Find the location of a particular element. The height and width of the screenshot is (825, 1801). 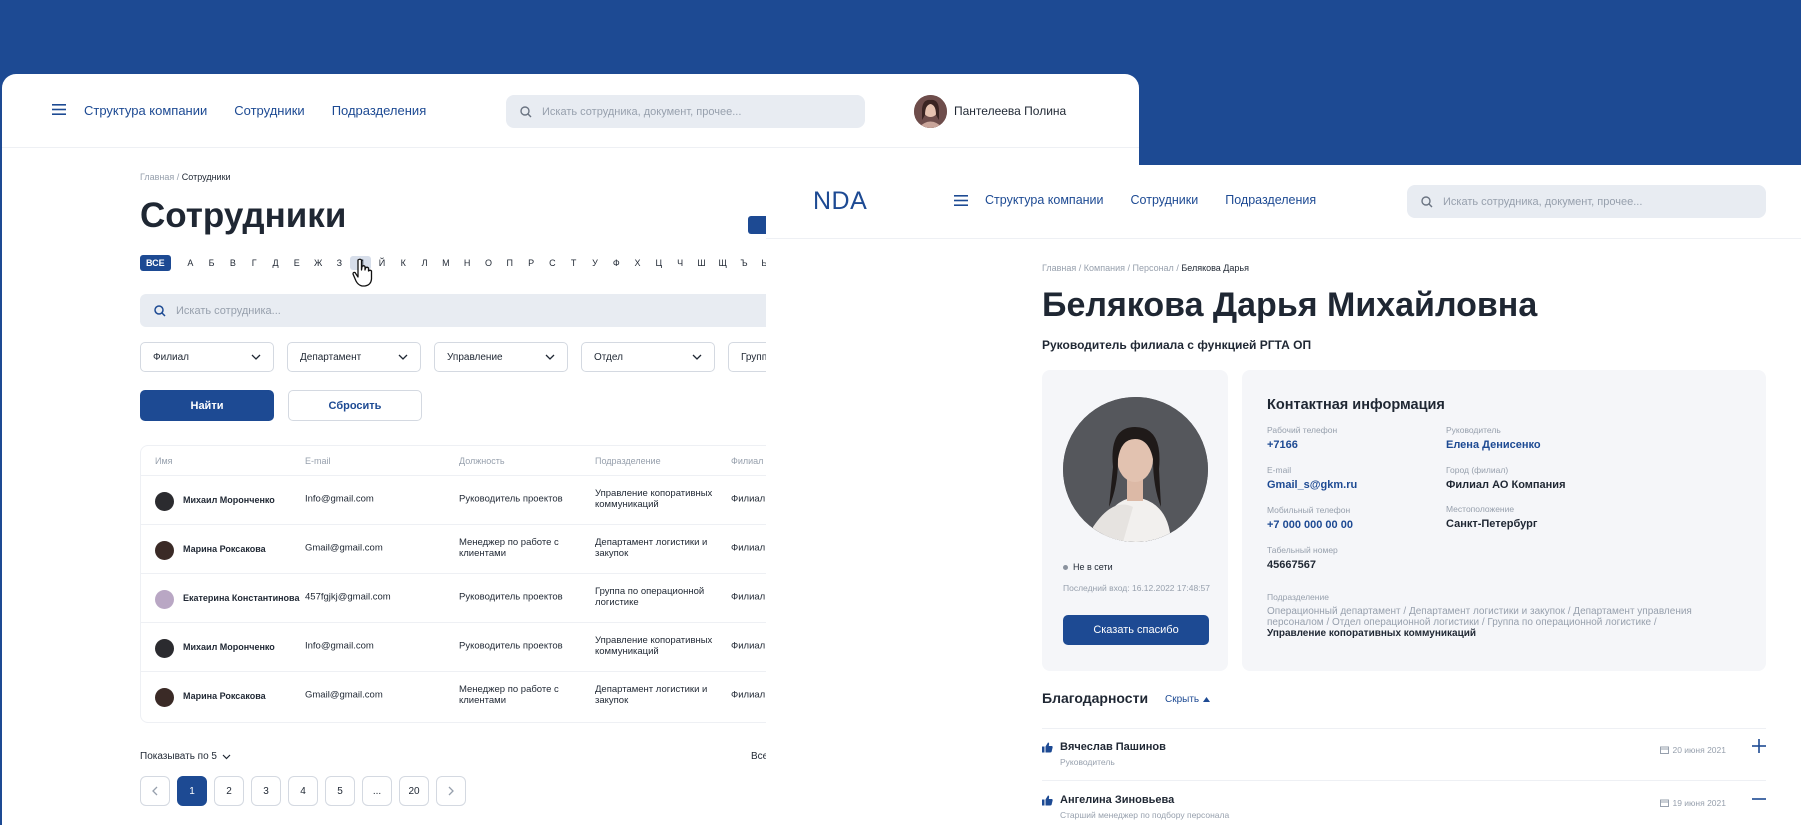

location-value: Санкт-Петербург is located at coordinates (1492, 524).